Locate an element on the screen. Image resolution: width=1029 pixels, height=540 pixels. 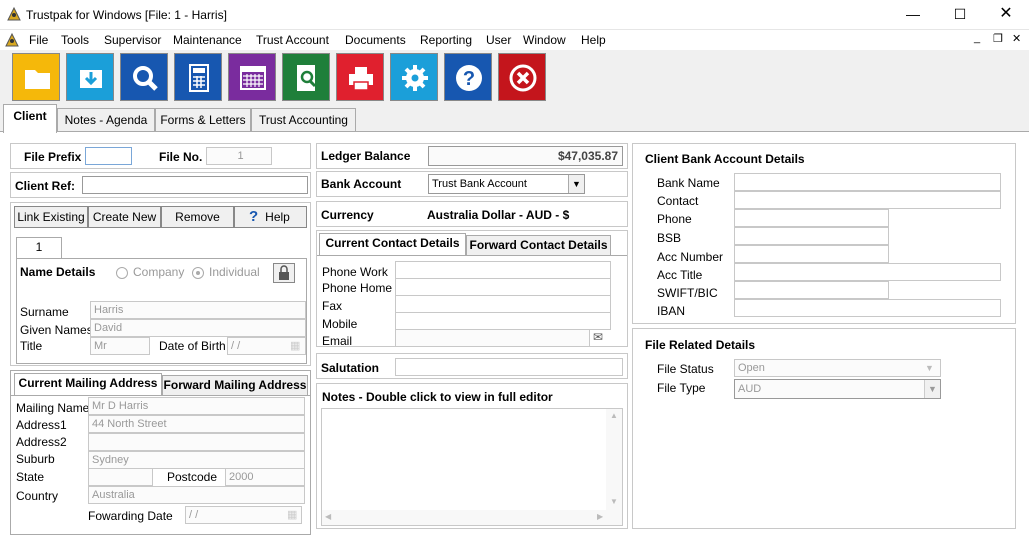
given-names-field: David is located at coordinates (198, 328).